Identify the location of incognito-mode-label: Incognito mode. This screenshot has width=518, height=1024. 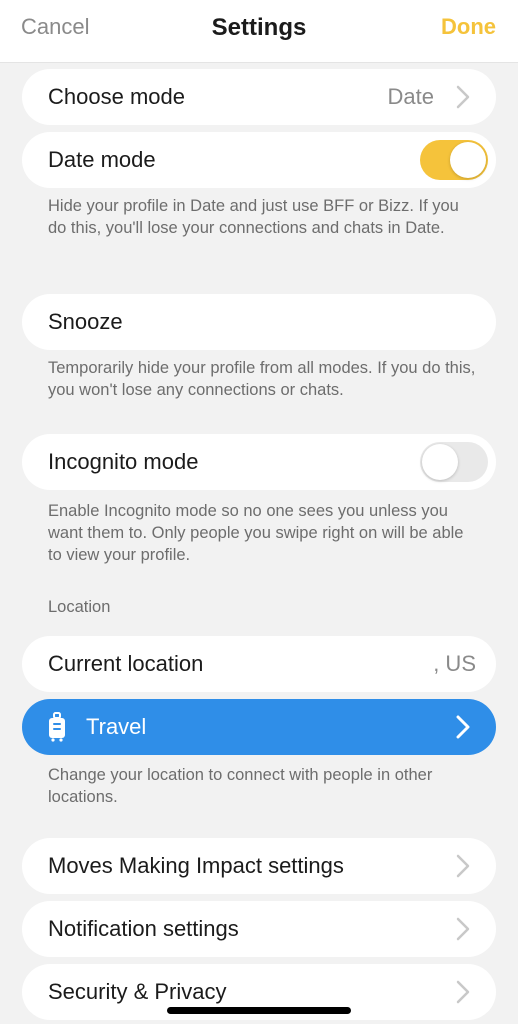
(123, 461).